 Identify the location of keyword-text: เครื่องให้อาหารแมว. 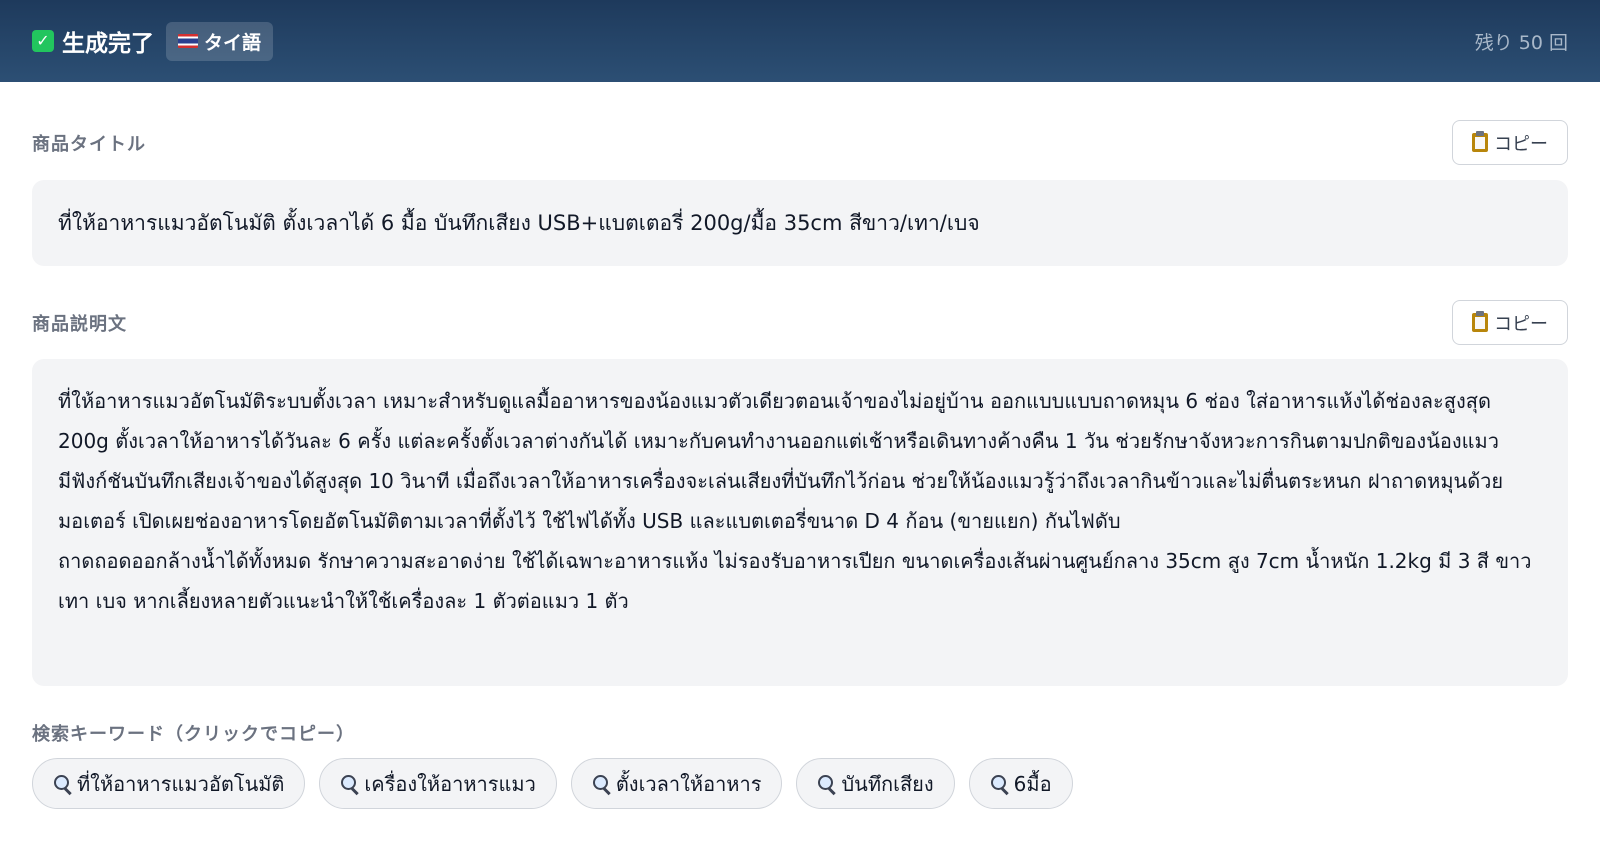
(450, 783).